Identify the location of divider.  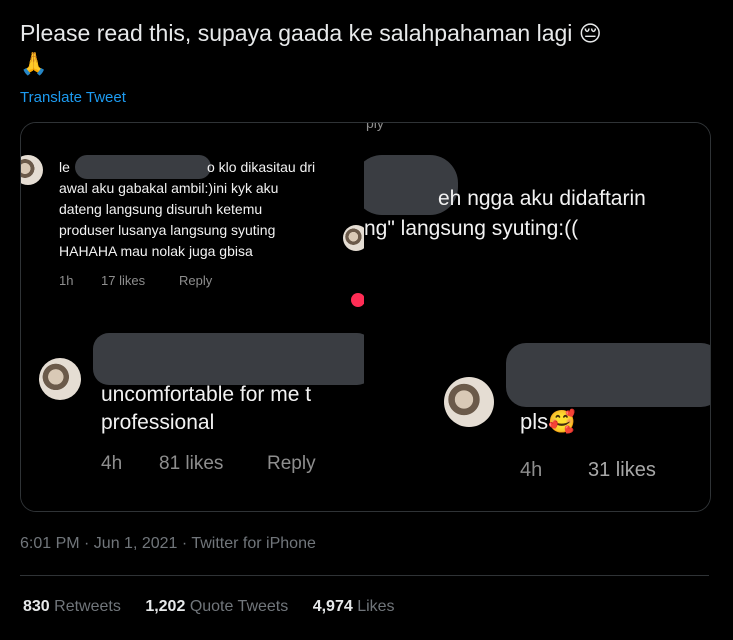
(364, 575).